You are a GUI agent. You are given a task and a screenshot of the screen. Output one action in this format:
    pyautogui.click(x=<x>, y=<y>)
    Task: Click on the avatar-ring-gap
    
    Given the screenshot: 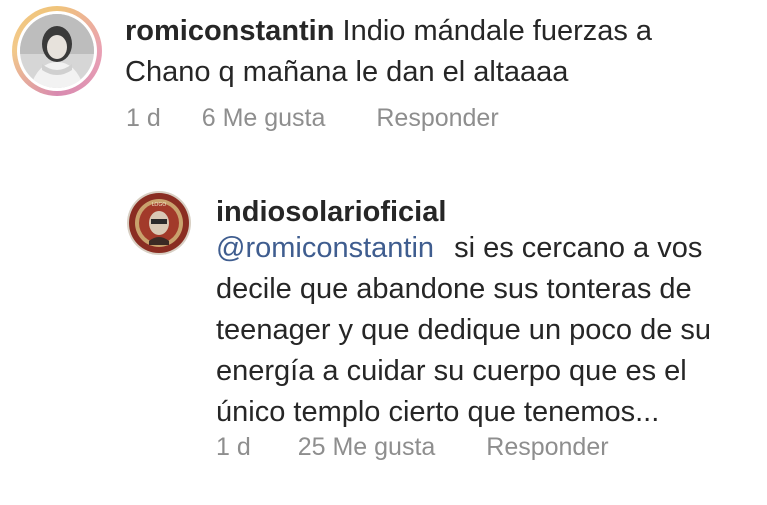 What is the action you would take?
    pyautogui.click(x=57, y=51)
    